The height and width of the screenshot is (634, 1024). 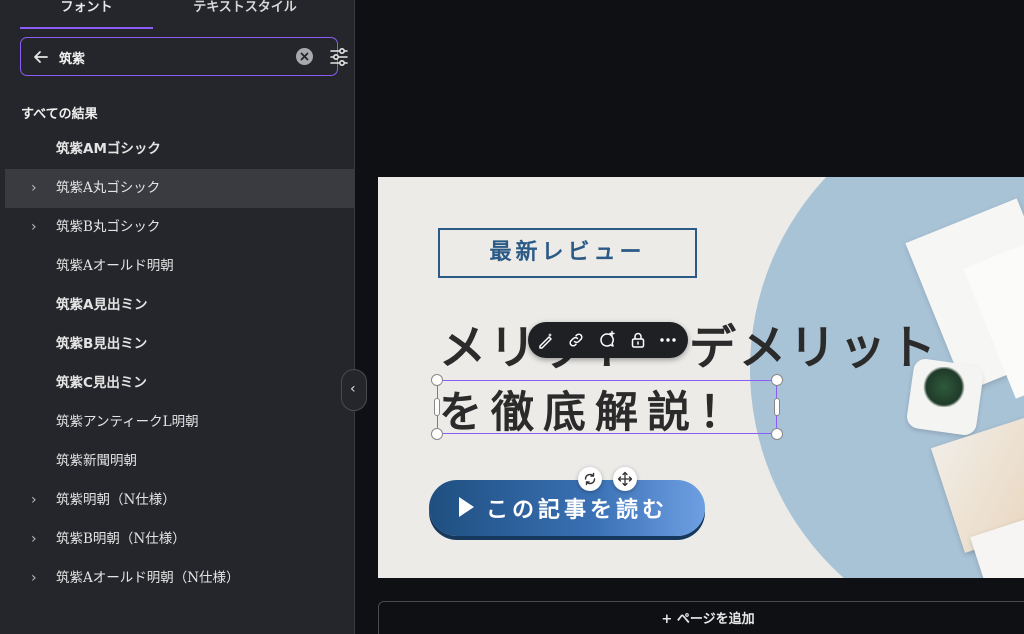 I want to click on font-name: 筑紫明朝（N仕様）, so click(x=116, y=500).